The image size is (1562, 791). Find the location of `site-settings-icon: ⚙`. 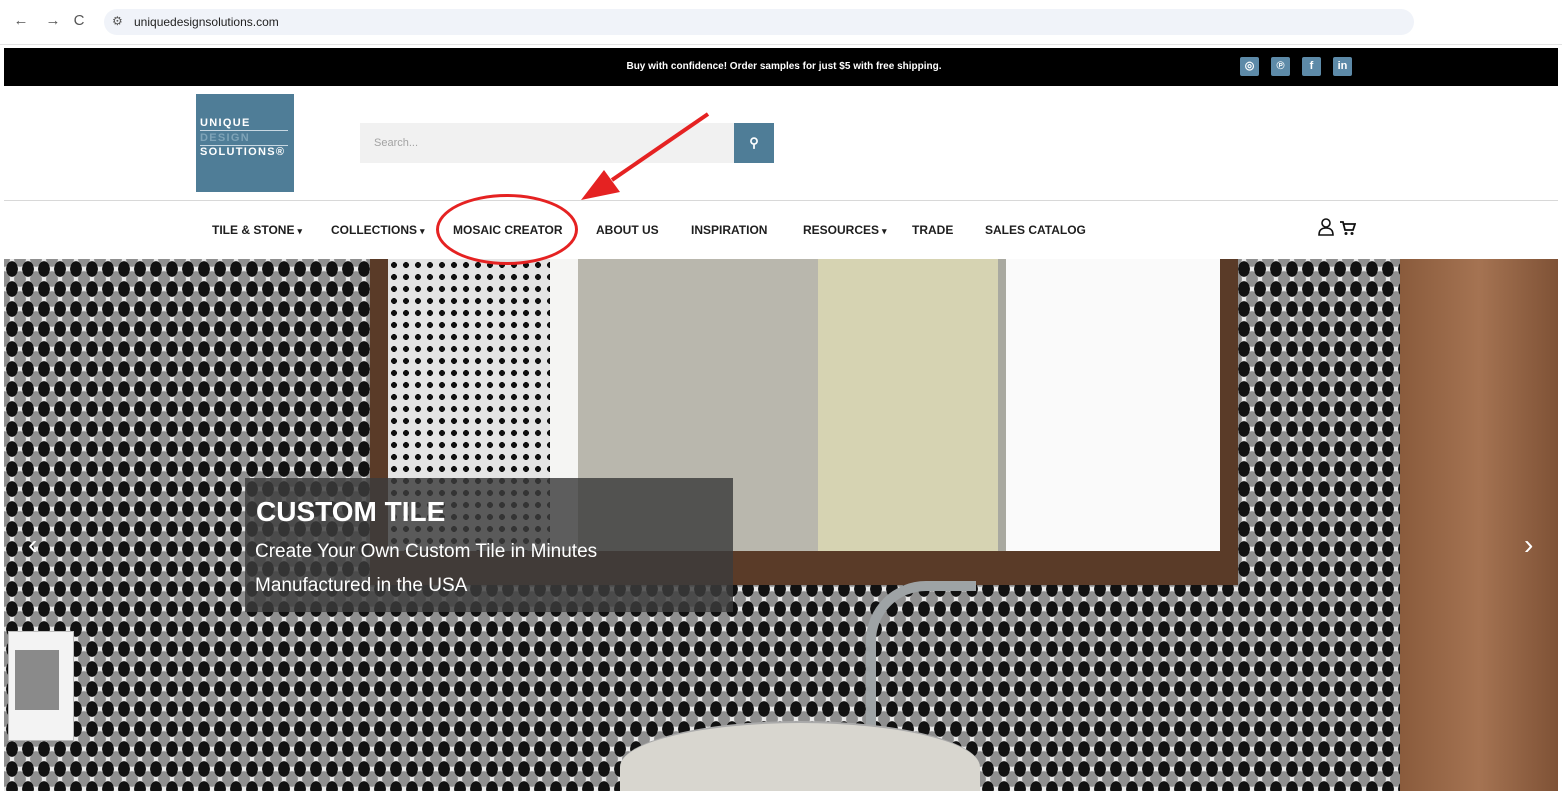

site-settings-icon: ⚙ is located at coordinates (117, 21).